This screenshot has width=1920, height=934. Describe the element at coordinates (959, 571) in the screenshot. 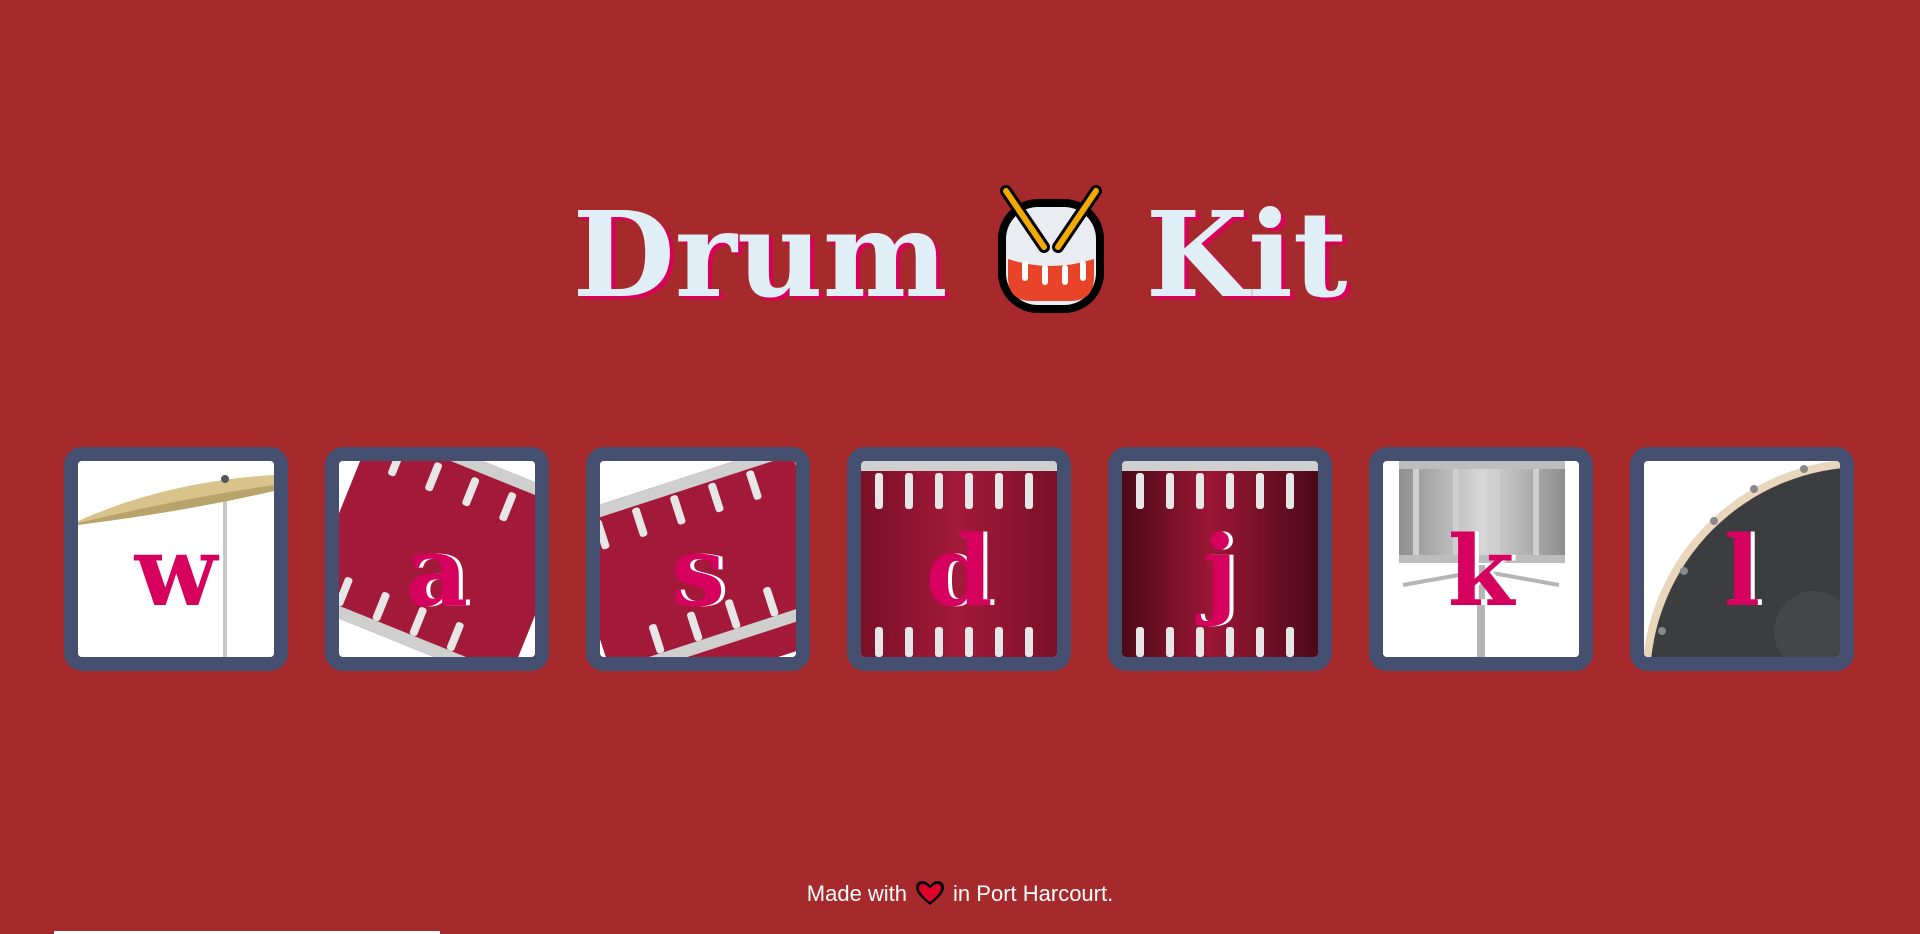

I see `pad-key-letter: d` at that location.